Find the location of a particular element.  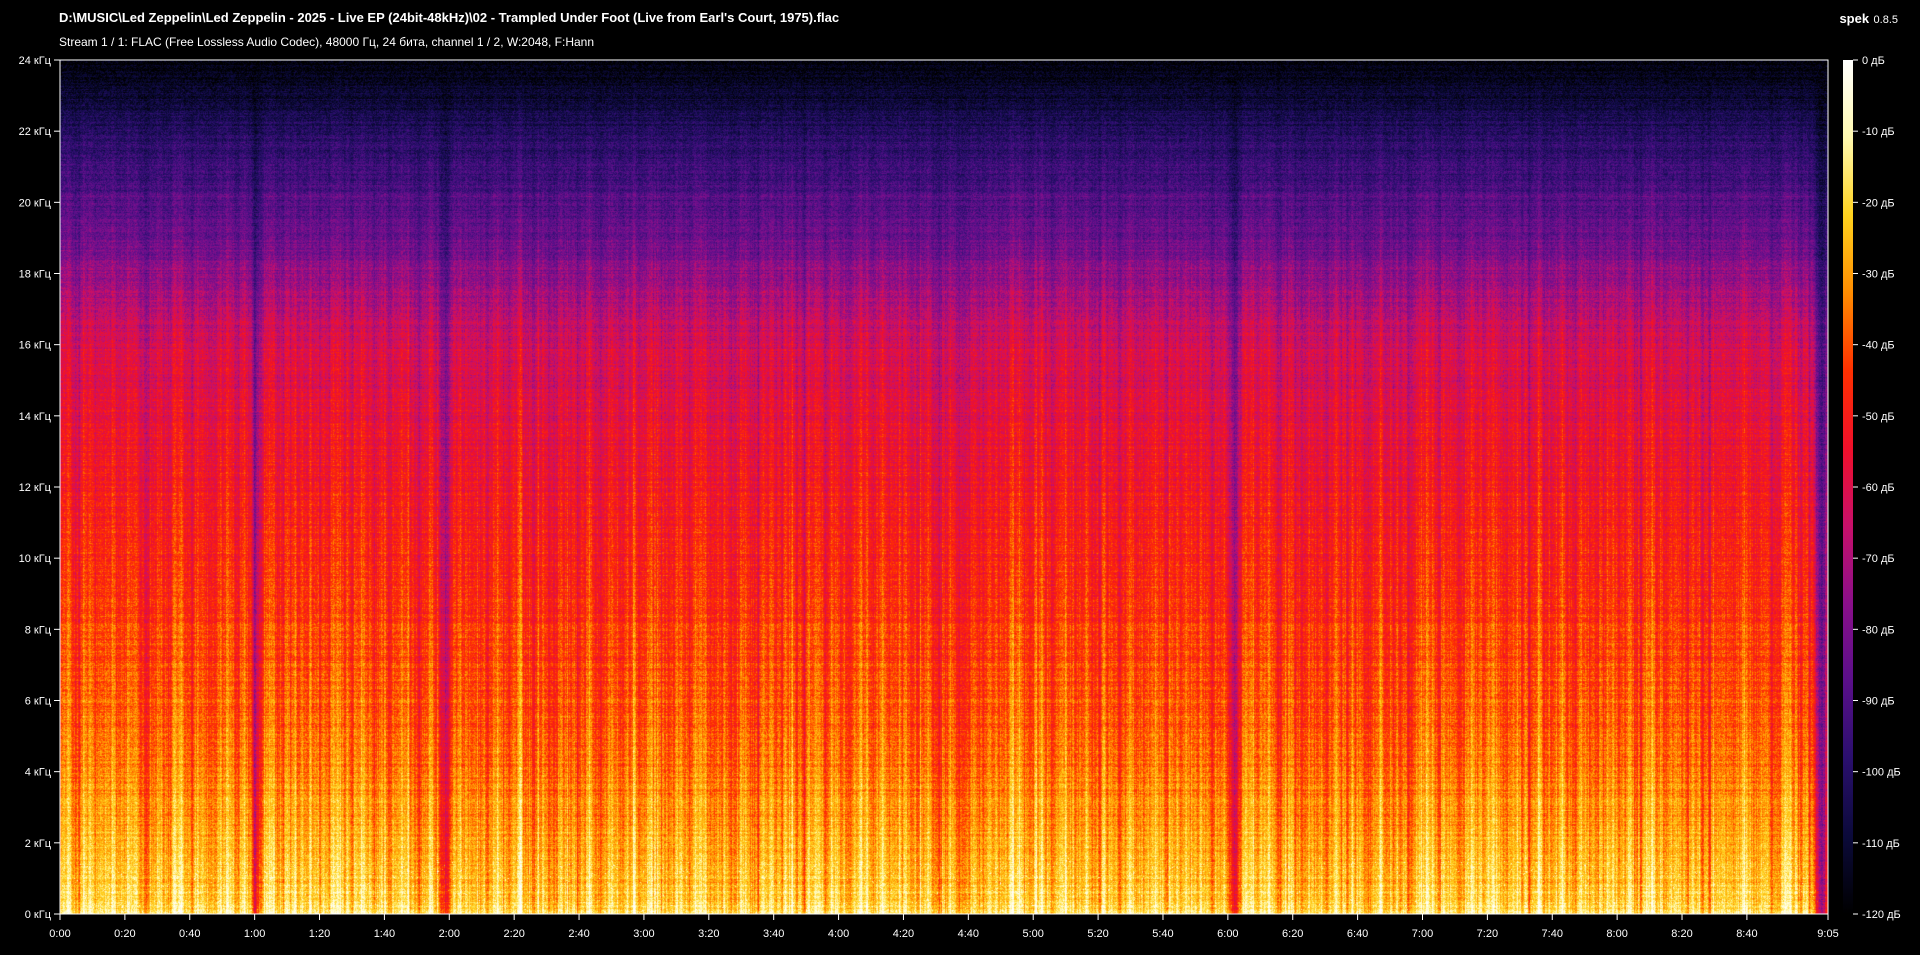

x-tick-label: 0:20 is located at coordinates (124, 934).